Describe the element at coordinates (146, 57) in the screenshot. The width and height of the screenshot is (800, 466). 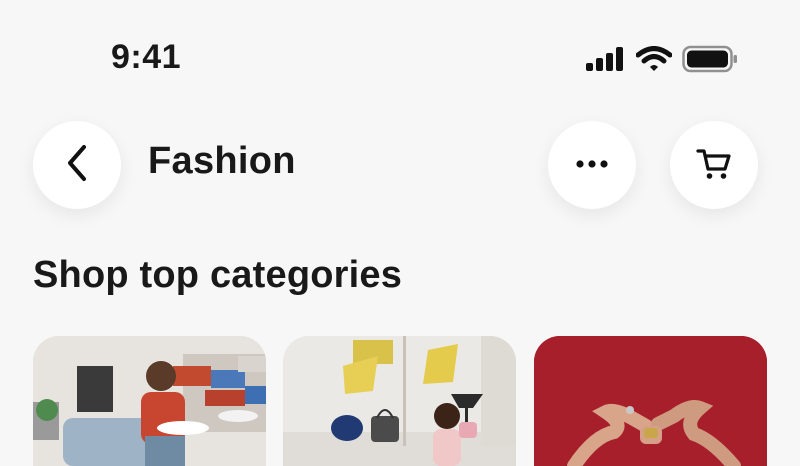
I see `status-time: 9:41` at that location.